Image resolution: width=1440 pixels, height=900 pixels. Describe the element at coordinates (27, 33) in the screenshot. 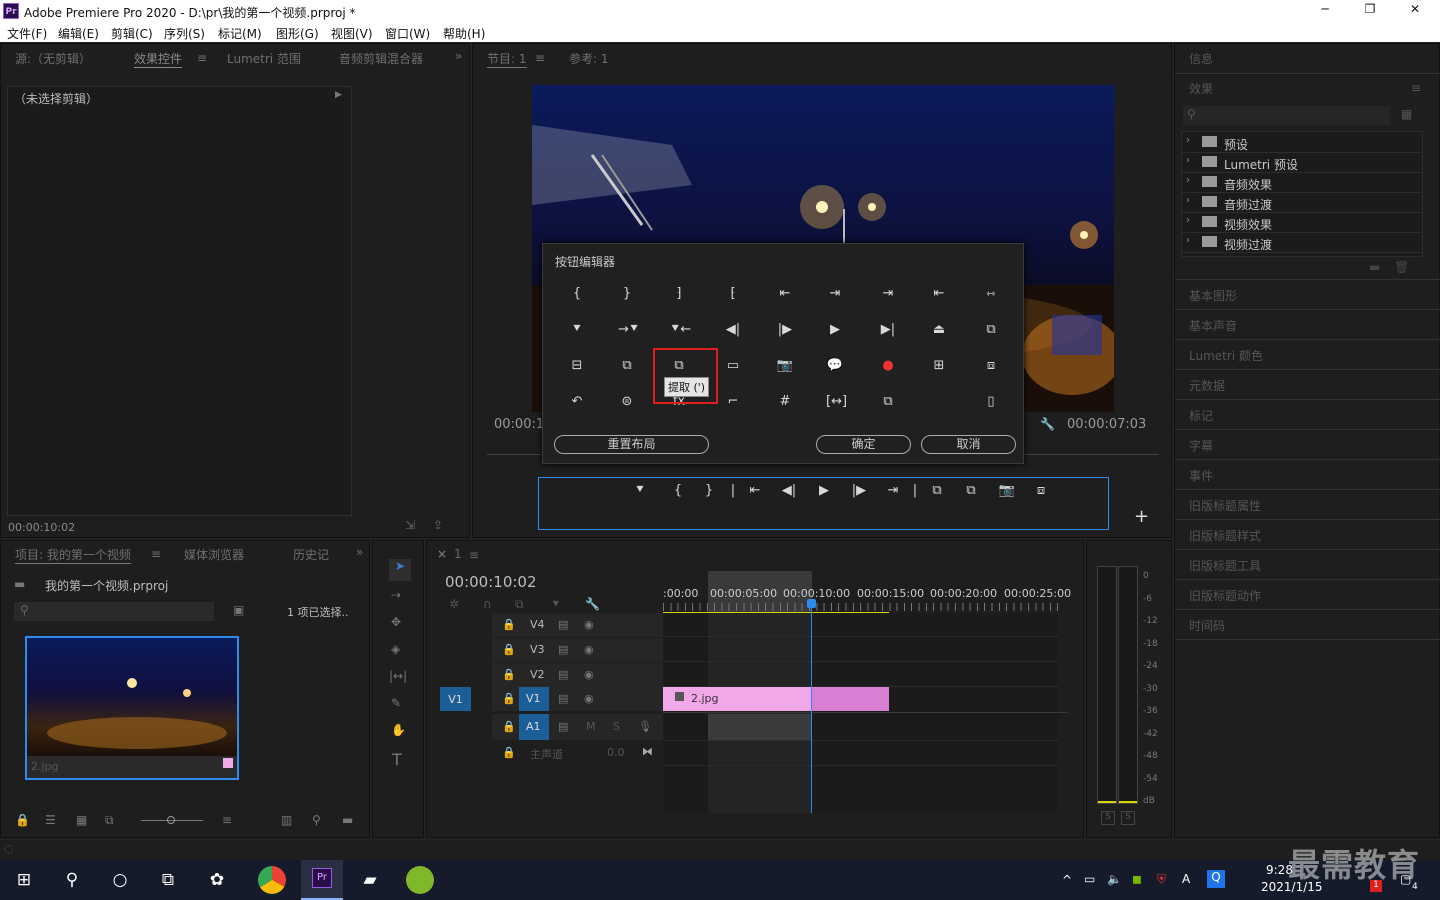

I see `menu-file: 文件(F)` at that location.